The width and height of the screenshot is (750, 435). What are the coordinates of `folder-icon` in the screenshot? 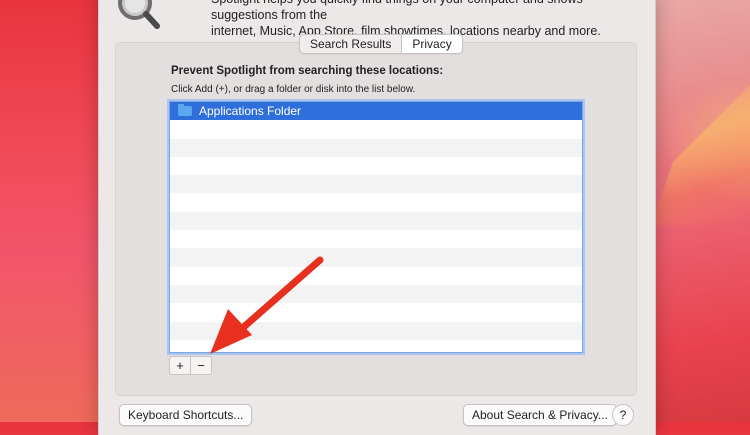 It's located at (185, 110).